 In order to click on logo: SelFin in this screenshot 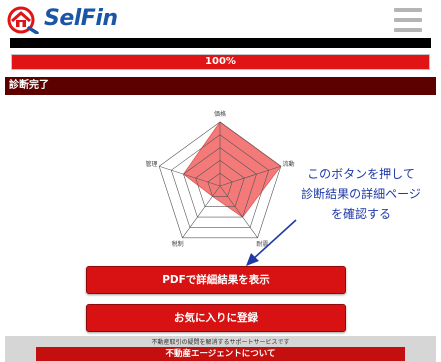, I will do `click(66, 19)`.